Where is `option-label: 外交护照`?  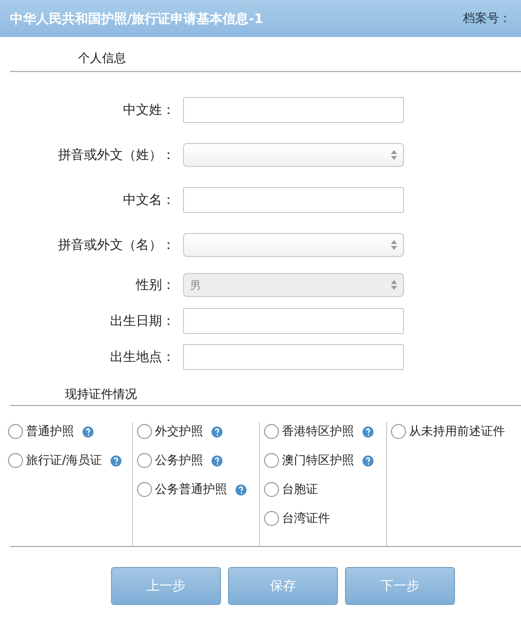
option-label: 外交护照 is located at coordinates (179, 431).